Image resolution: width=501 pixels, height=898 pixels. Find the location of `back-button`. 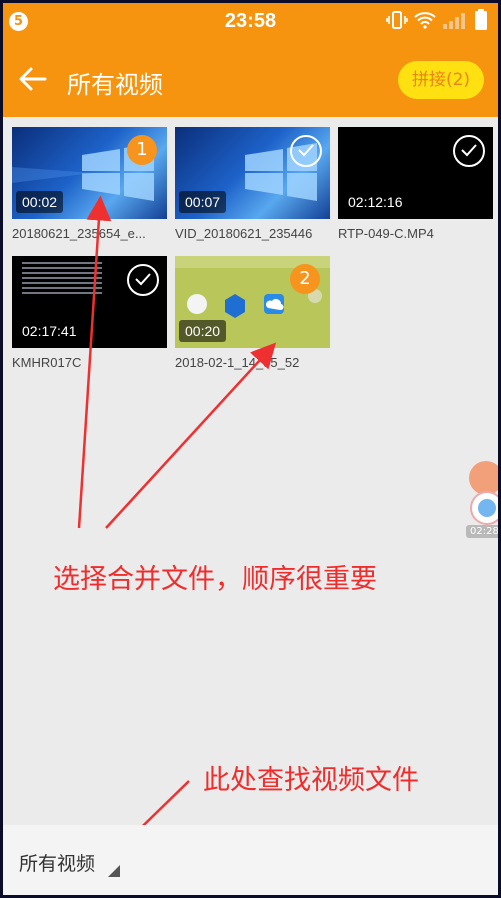

back-button is located at coordinates (33, 79).